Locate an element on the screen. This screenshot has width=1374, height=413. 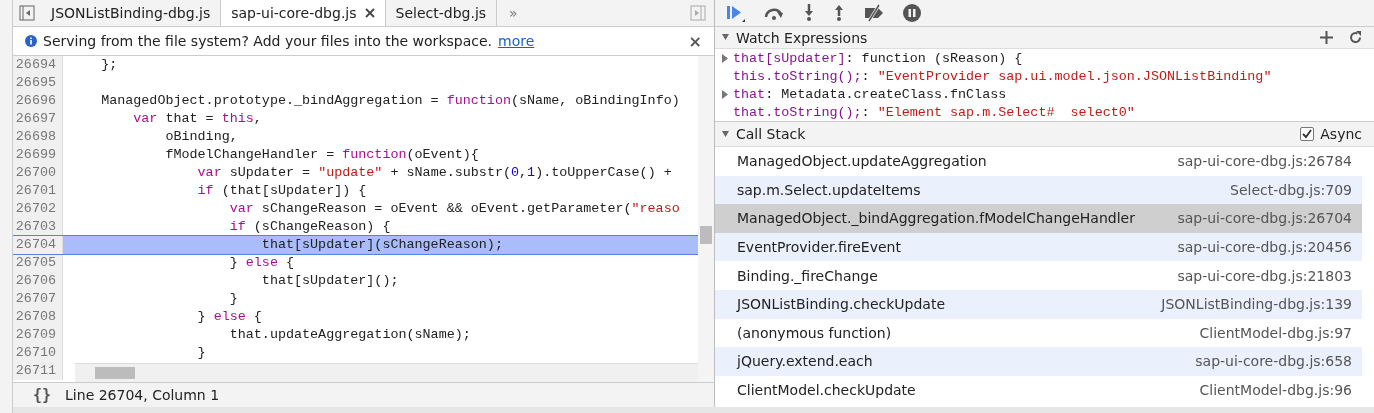
code-text: that[sUpdater](); is located at coordinates (329, 281).